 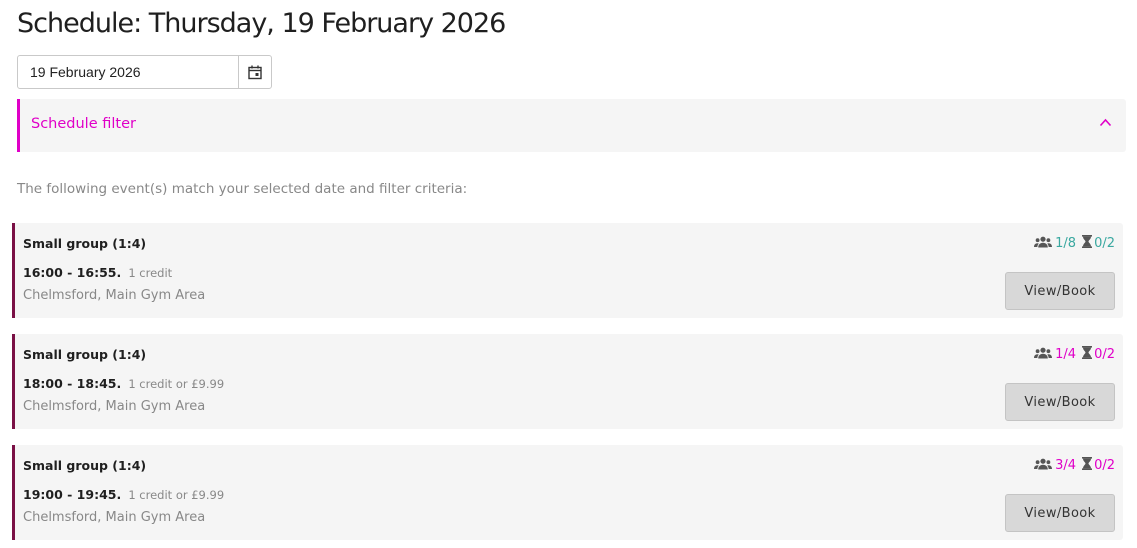 What do you see at coordinates (571, 125) in the screenshot?
I see `schedule-filter-panel: Schedule filter` at bounding box center [571, 125].